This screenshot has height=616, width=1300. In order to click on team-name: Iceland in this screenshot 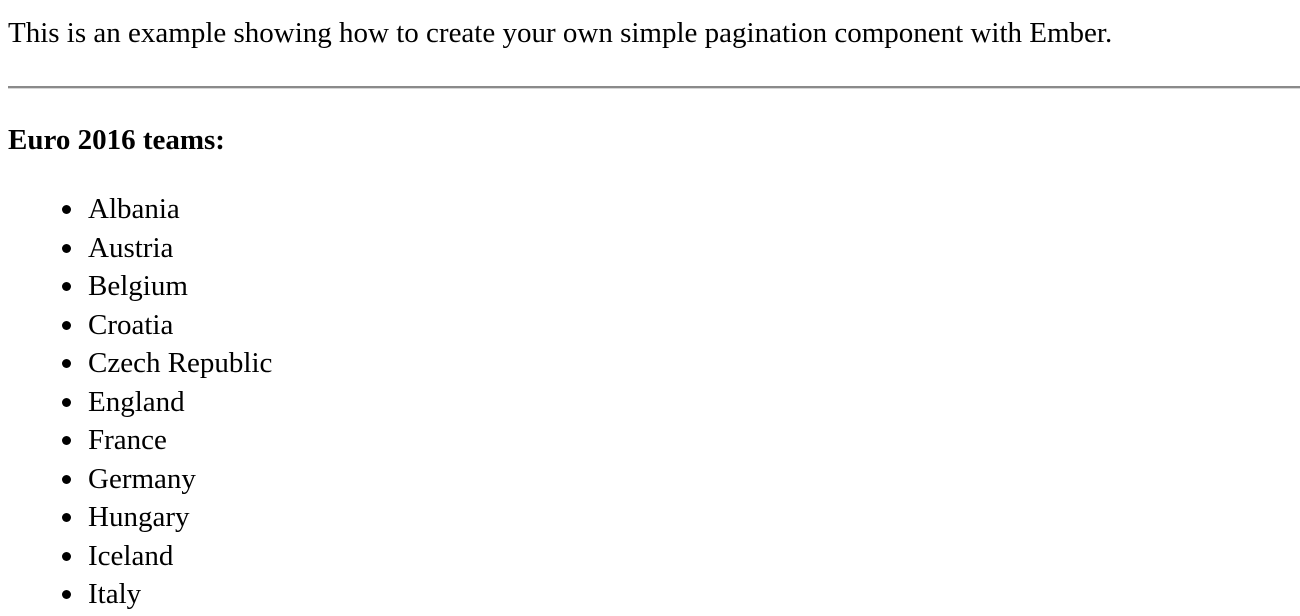, I will do `click(131, 555)`.